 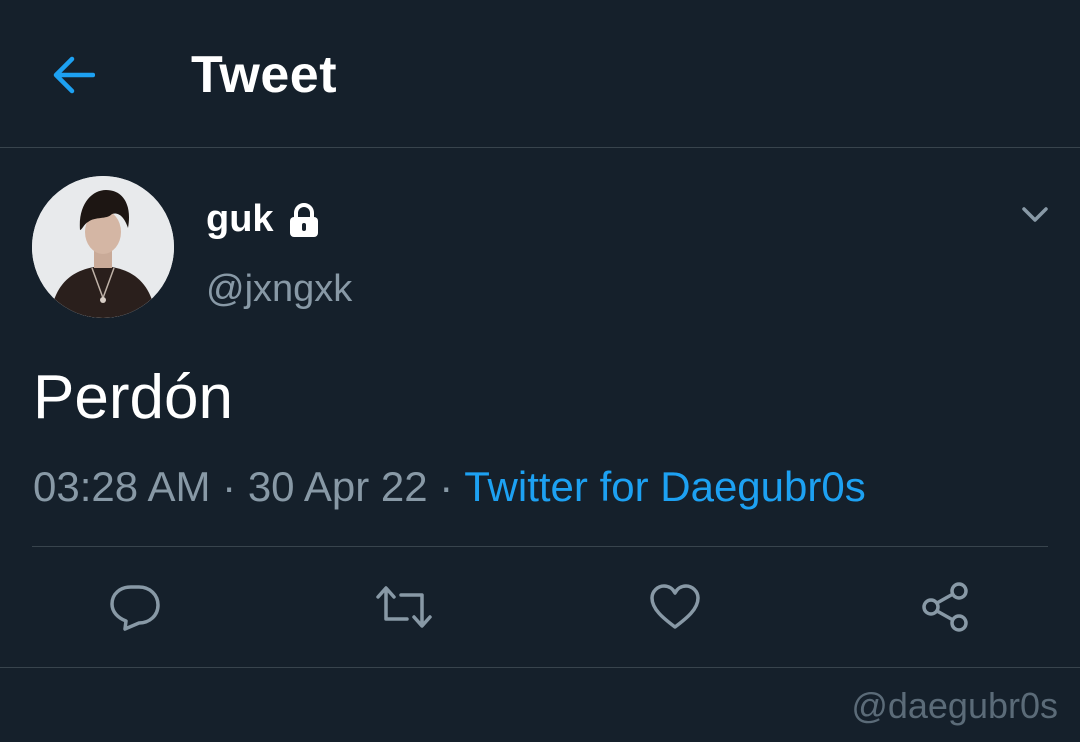 I want to click on lock-icon, so click(x=304, y=220).